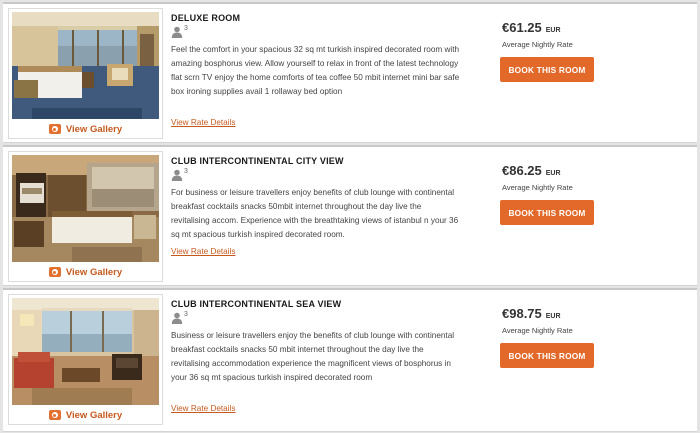  I want to click on price-block: €86.25 EUR, so click(531, 170).